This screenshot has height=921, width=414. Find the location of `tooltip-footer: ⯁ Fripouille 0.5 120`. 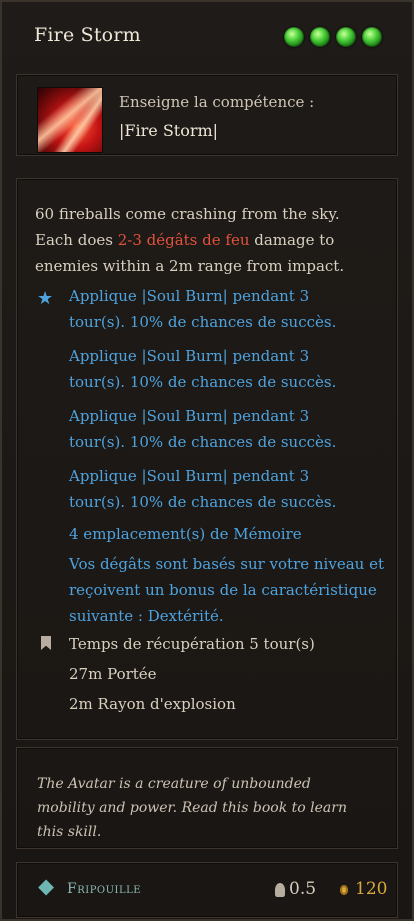

tooltip-footer: ⯁ Fripouille 0.5 120 is located at coordinates (207, 890).